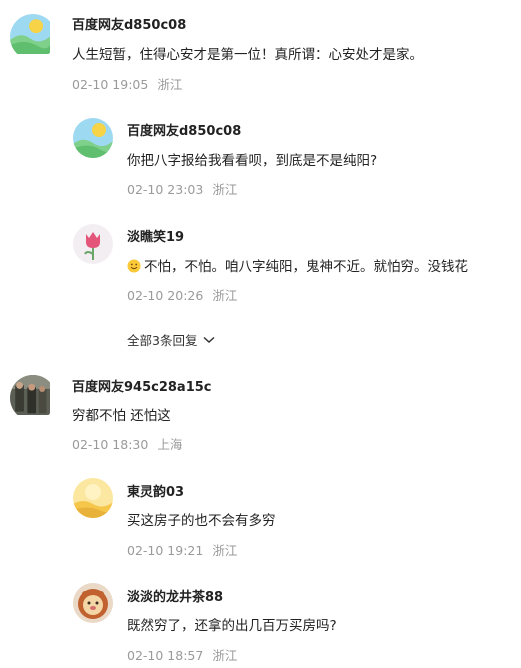  I want to click on comment-text: 不怕，不怕。咱八字纯阳，鬼神不近。就怕穷。没钱花, so click(297, 265).